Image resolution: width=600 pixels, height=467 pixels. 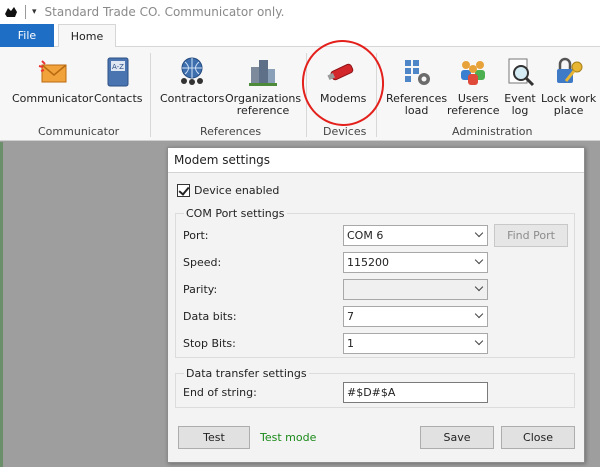 What do you see at coordinates (192, 98) in the screenshot?
I see `contractors-label: Contractors` at bounding box center [192, 98].